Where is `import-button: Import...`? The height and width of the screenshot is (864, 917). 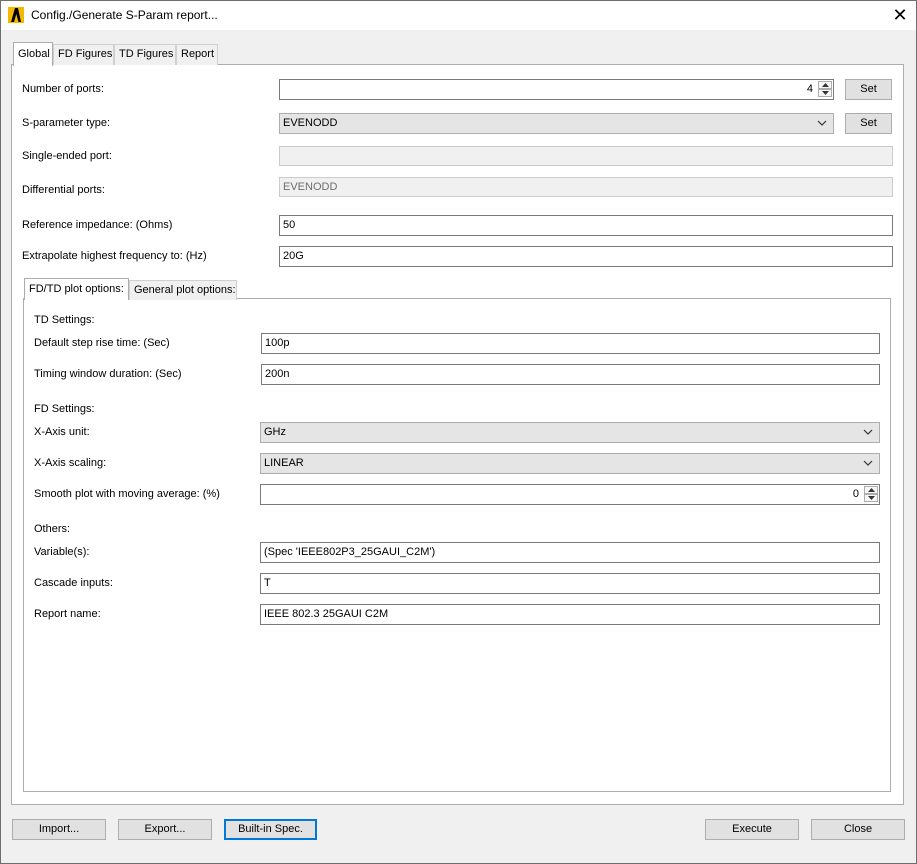 import-button: Import... is located at coordinates (59, 829).